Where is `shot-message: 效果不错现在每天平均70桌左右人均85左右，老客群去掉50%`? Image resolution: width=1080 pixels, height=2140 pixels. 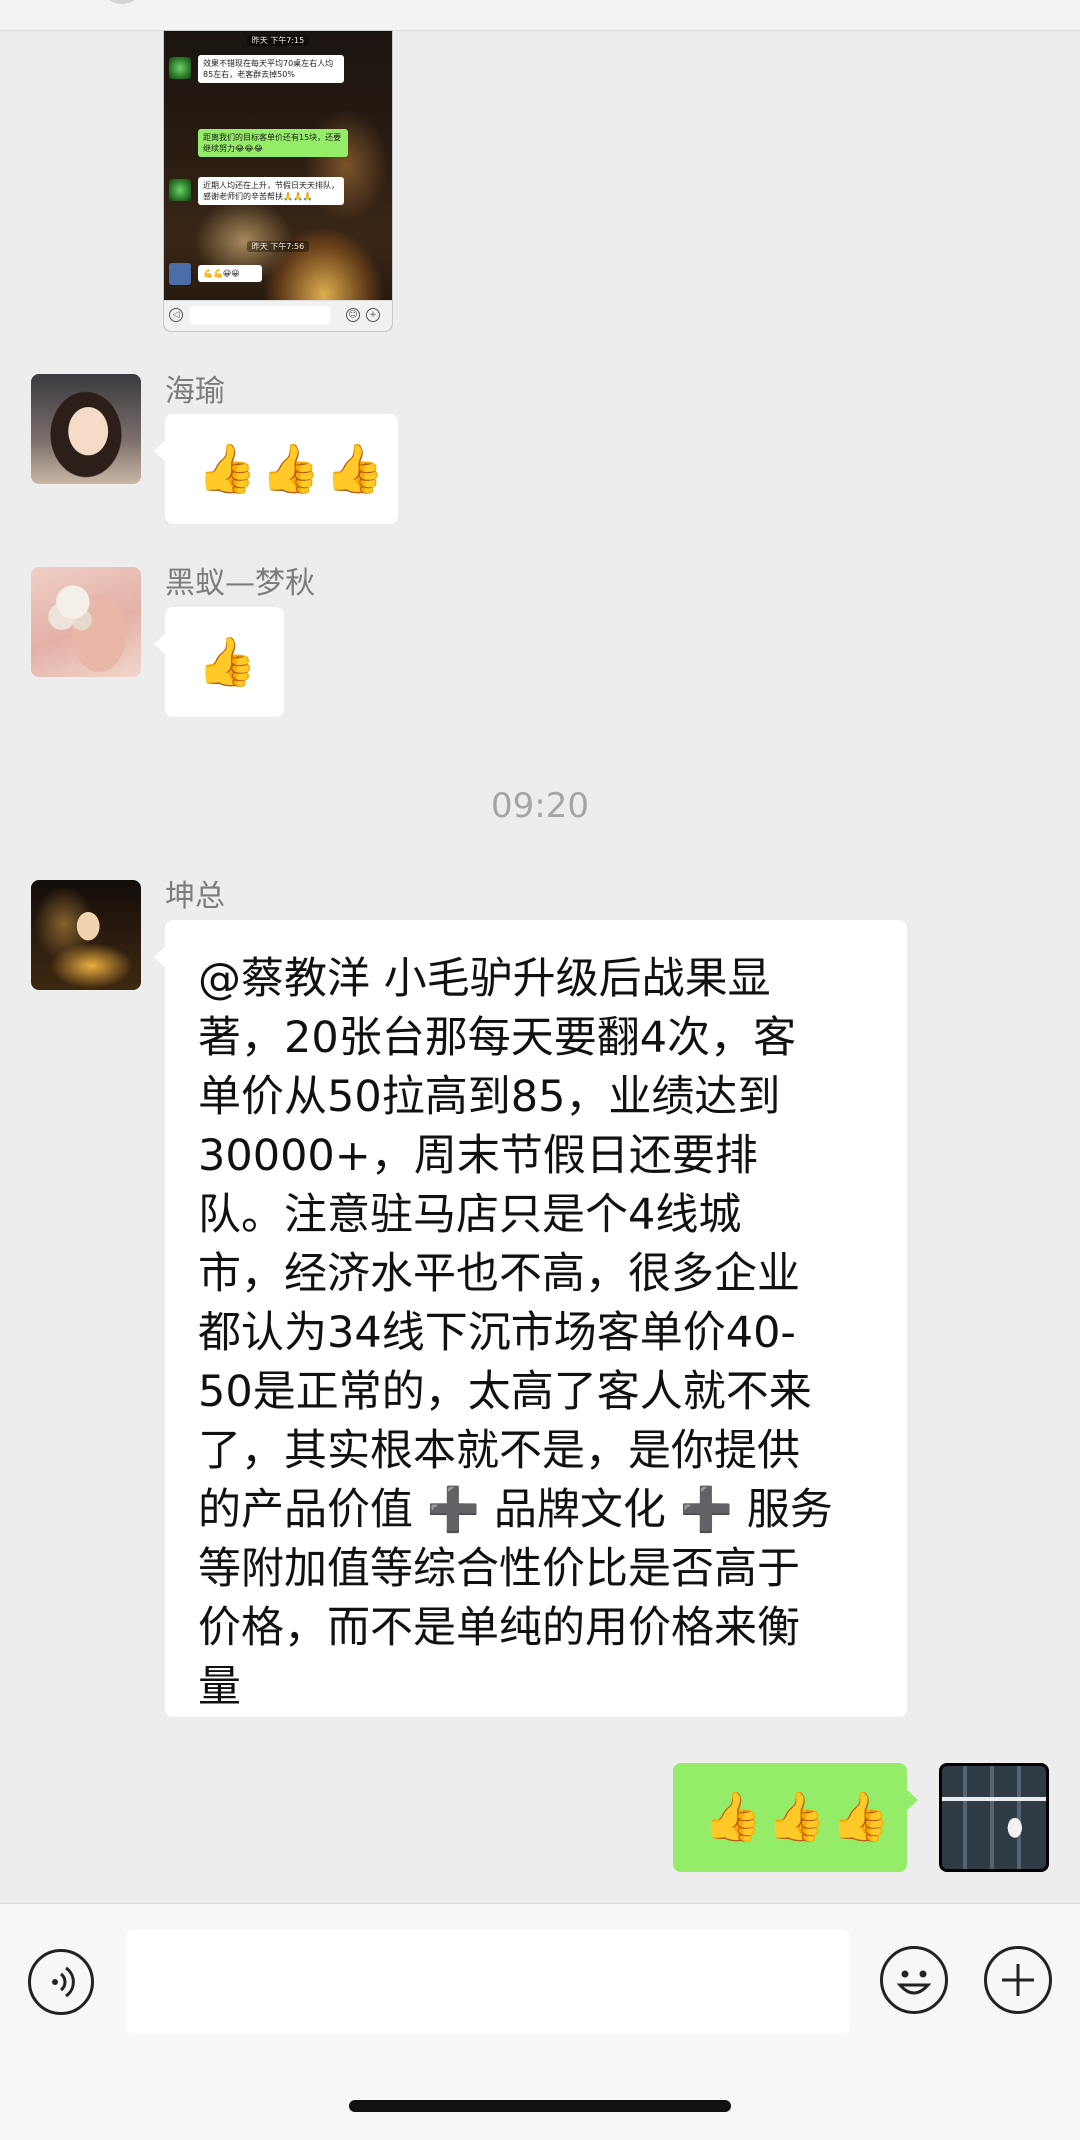
shot-message: 效果不错现在每天平均70桌左右人均85左右，老客群去掉50% is located at coordinates (271, 69).